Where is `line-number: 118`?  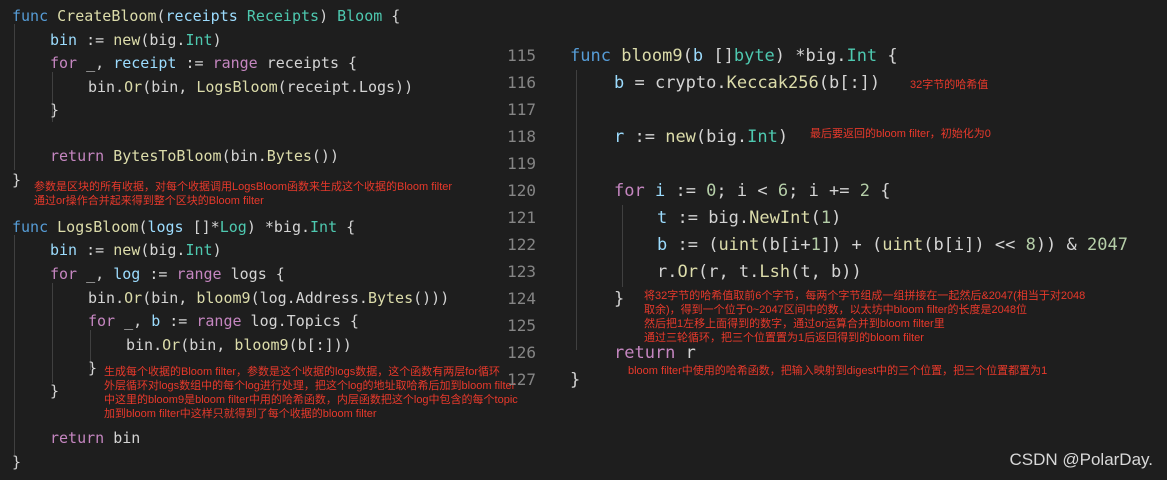
line-number: 118 is located at coordinates (521, 136).